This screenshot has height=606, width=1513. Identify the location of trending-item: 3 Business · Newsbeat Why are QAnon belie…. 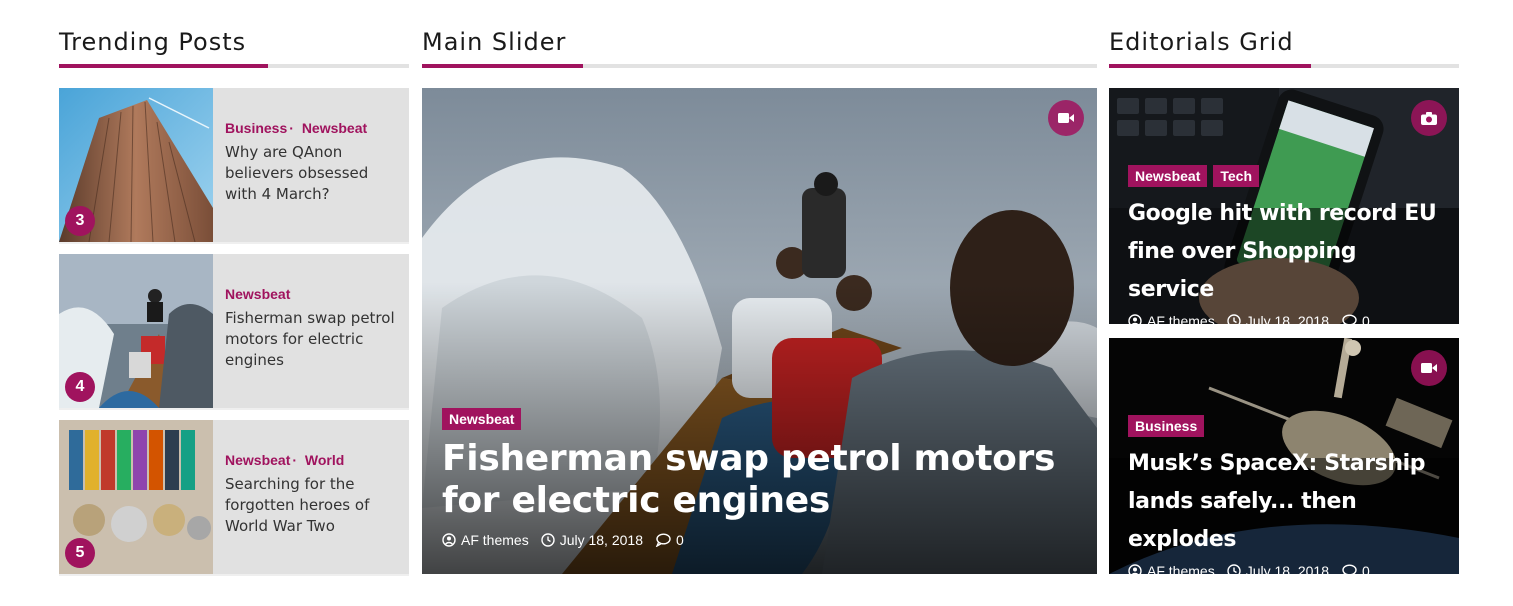
(234, 165).